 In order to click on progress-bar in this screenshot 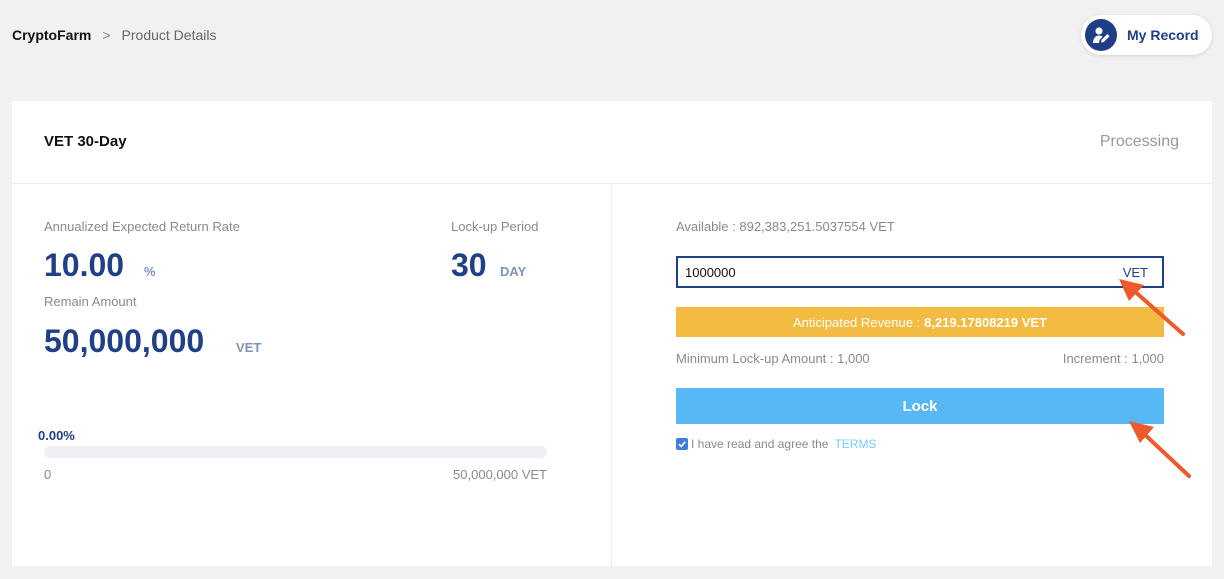, I will do `click(295, 452)`.